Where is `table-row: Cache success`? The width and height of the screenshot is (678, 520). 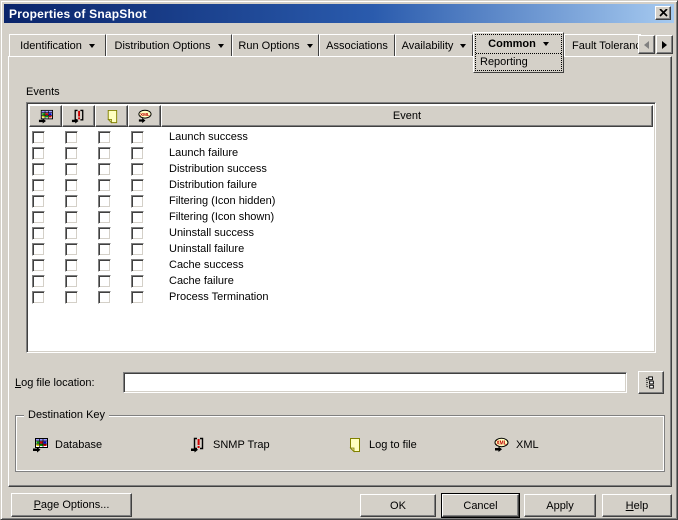
table-row: Cache success is located at coordinates (341, 265).